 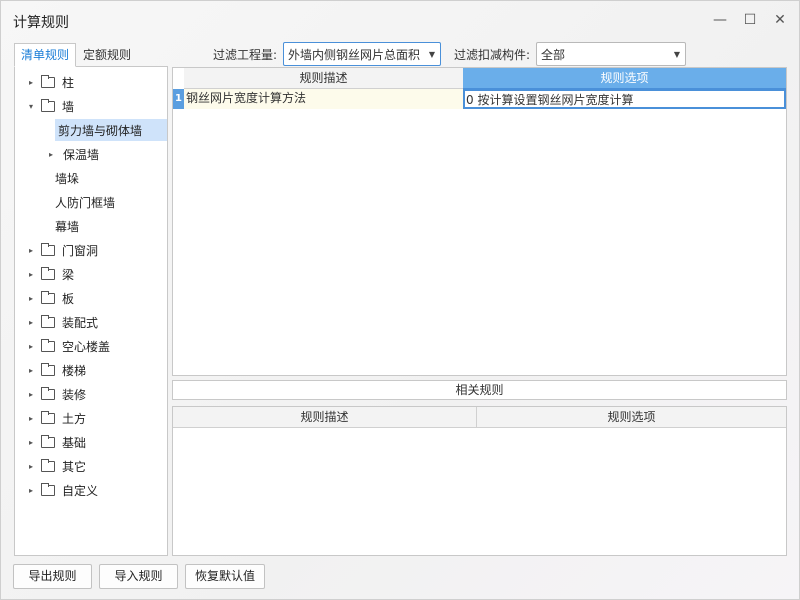 What do you see at coordinates (631, 417) in the screenshot?
I see `related-header-option: 规则选项` at bounding box center [631, 417].